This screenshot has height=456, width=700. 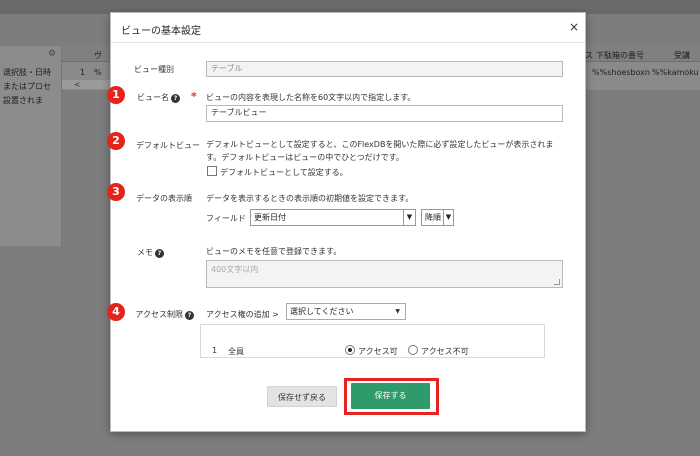 I want to click on view-name-input: テーブルビュー, so click(x=384, y=113).